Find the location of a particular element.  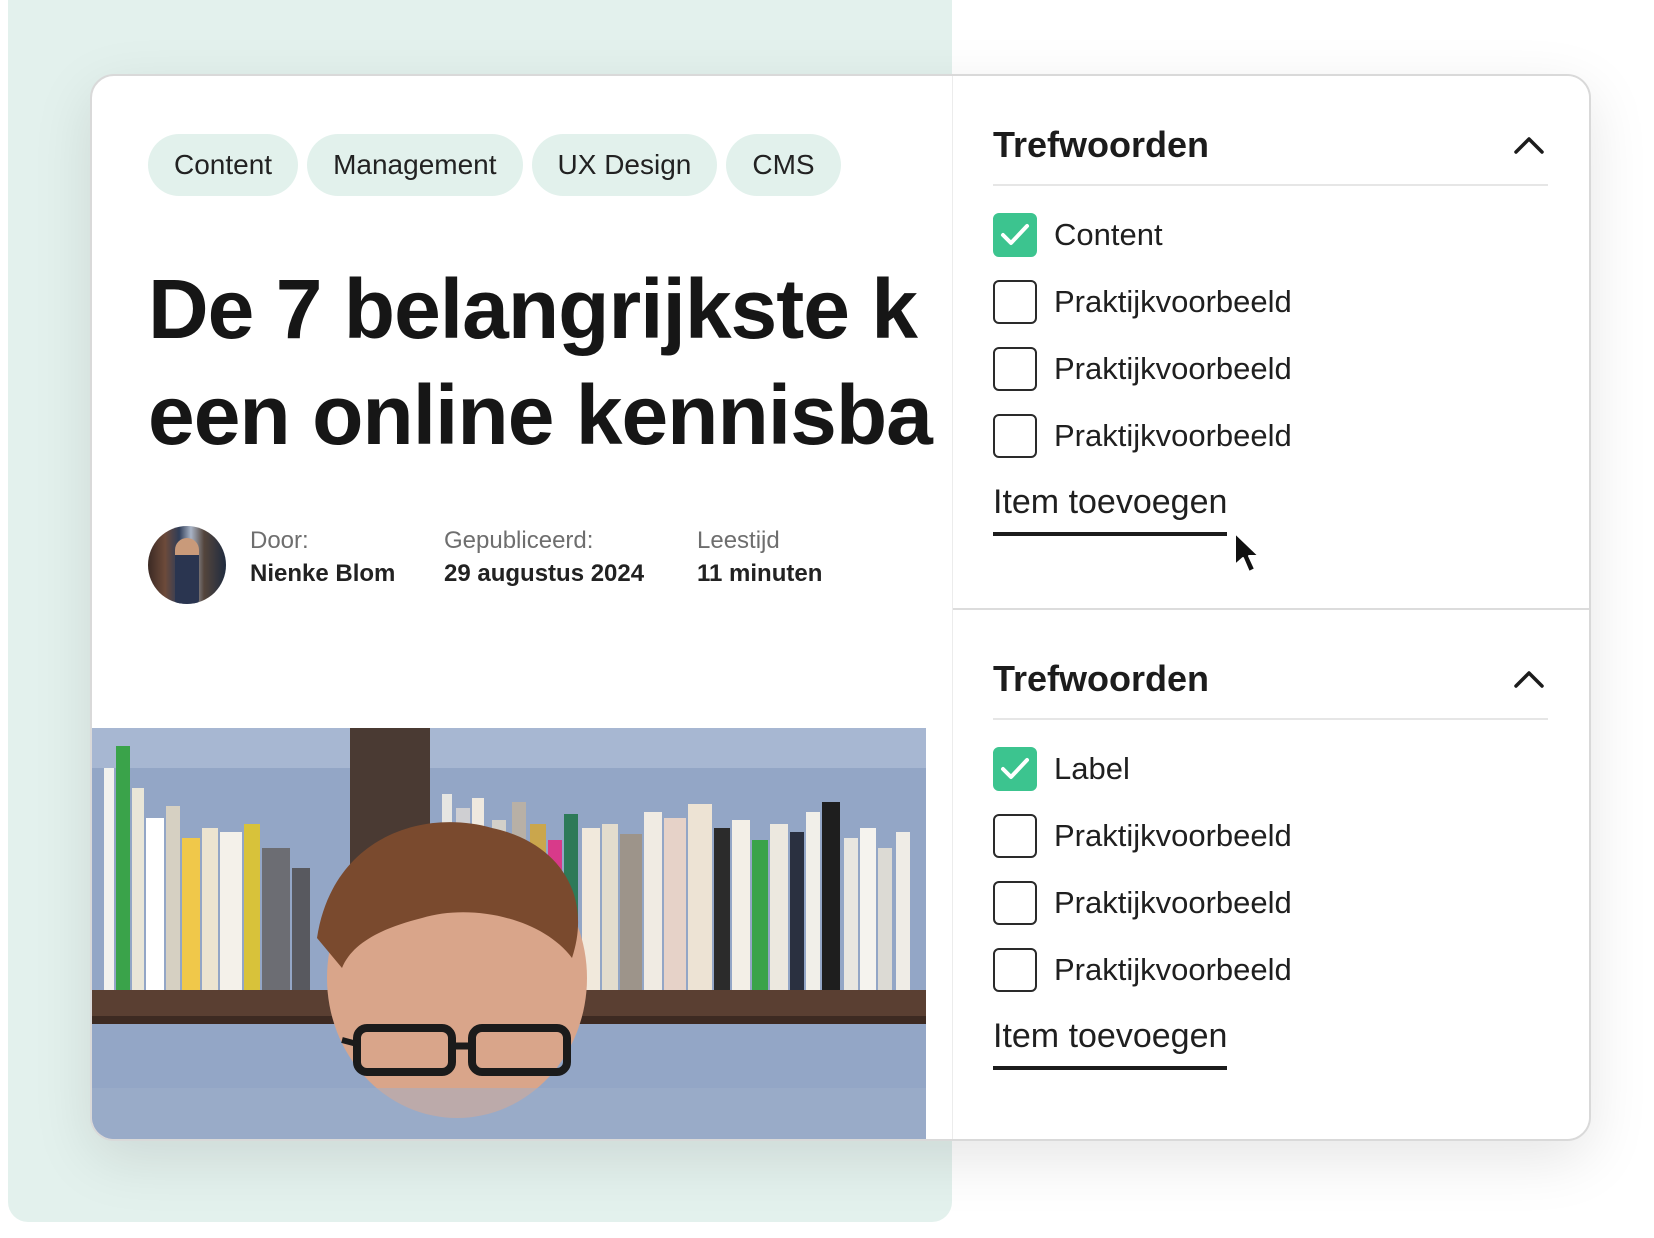

author-avatar is located at coordinates (187, 565).